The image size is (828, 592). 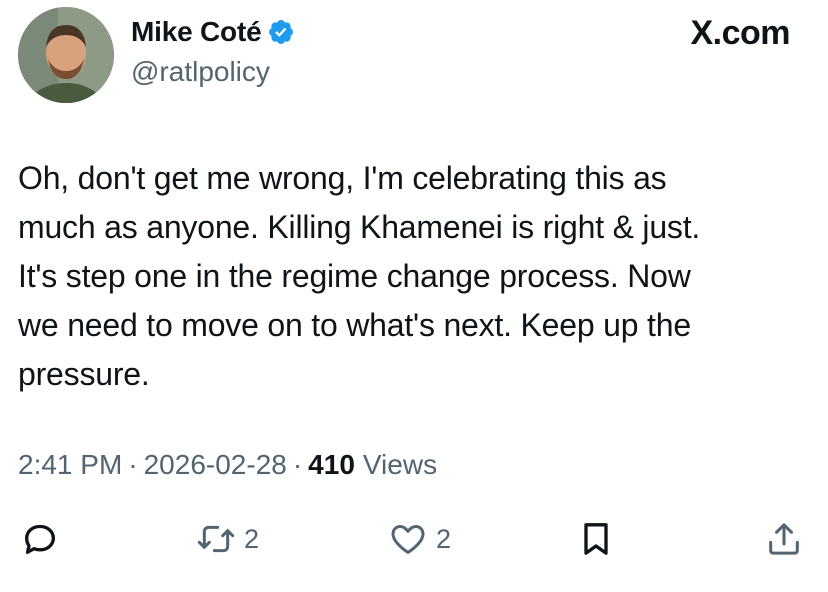 I want to click on author-name-row: Mike Coté, so click(x=213, y=32).